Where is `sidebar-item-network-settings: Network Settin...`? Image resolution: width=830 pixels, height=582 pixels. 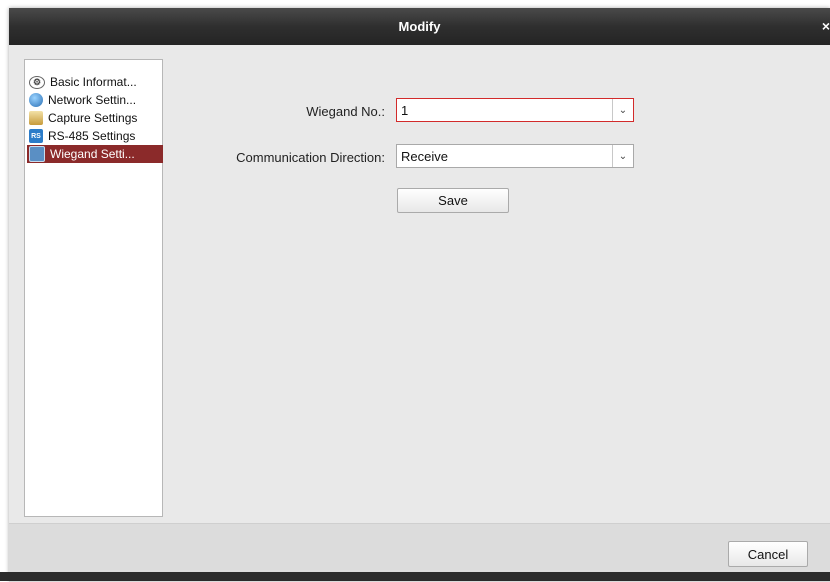 sidebar-item-network-settings: Network Settin... is located at coordinates (95, 100).